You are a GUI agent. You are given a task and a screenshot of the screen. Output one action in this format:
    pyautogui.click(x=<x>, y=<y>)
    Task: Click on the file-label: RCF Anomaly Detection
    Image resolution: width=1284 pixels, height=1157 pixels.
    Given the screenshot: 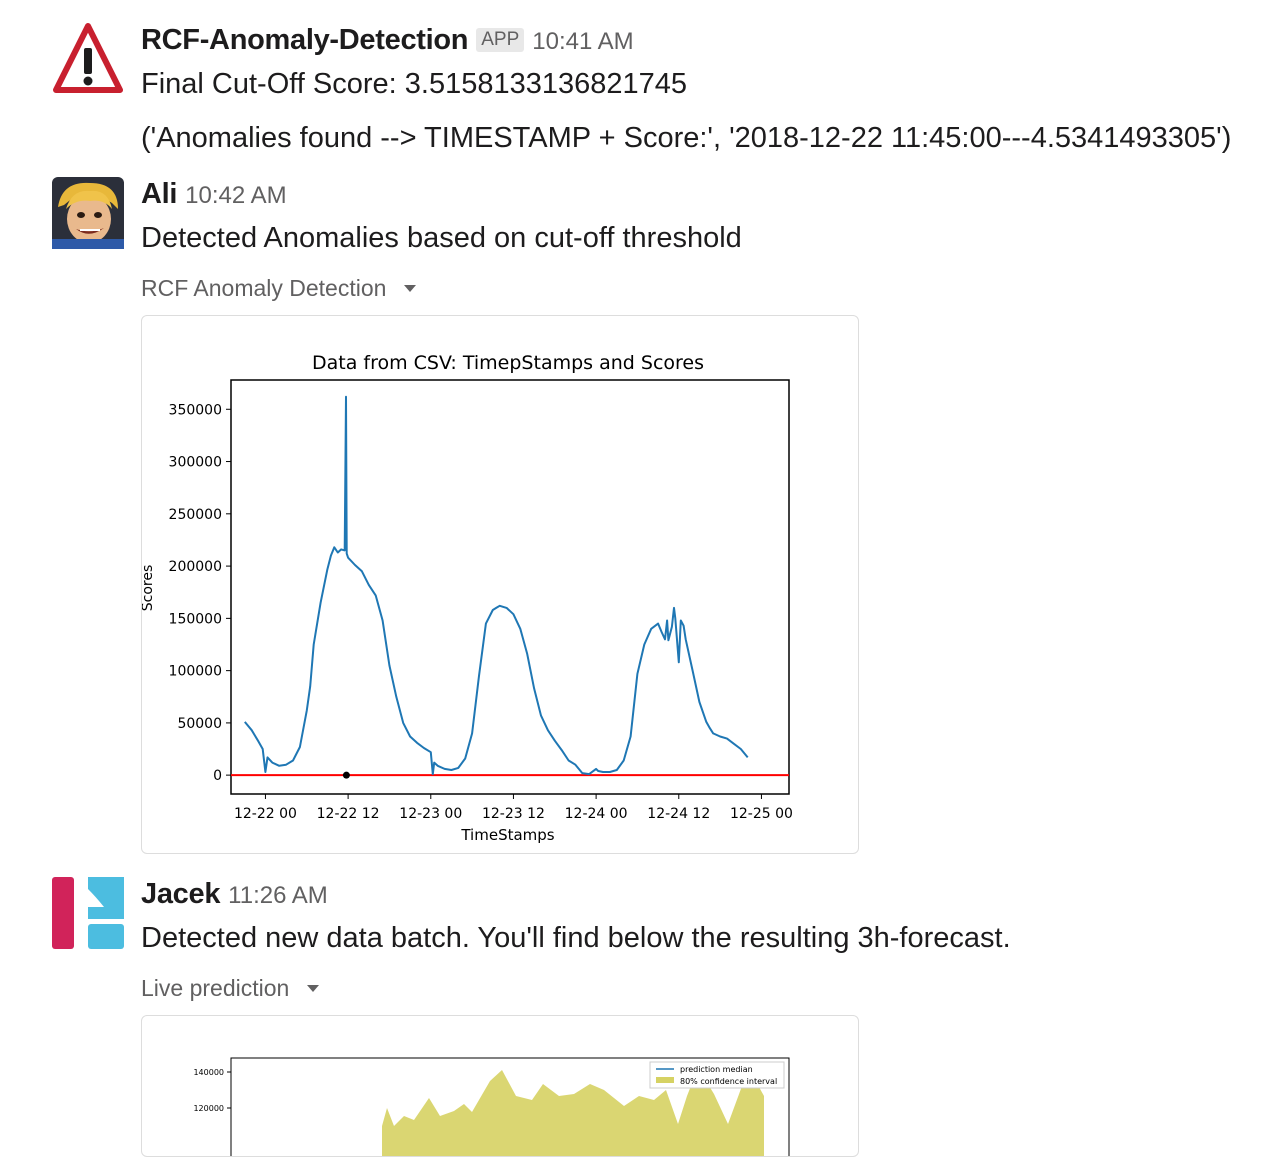 What is the action you would take?
    pyautogui.click(x=279, y=288)
    